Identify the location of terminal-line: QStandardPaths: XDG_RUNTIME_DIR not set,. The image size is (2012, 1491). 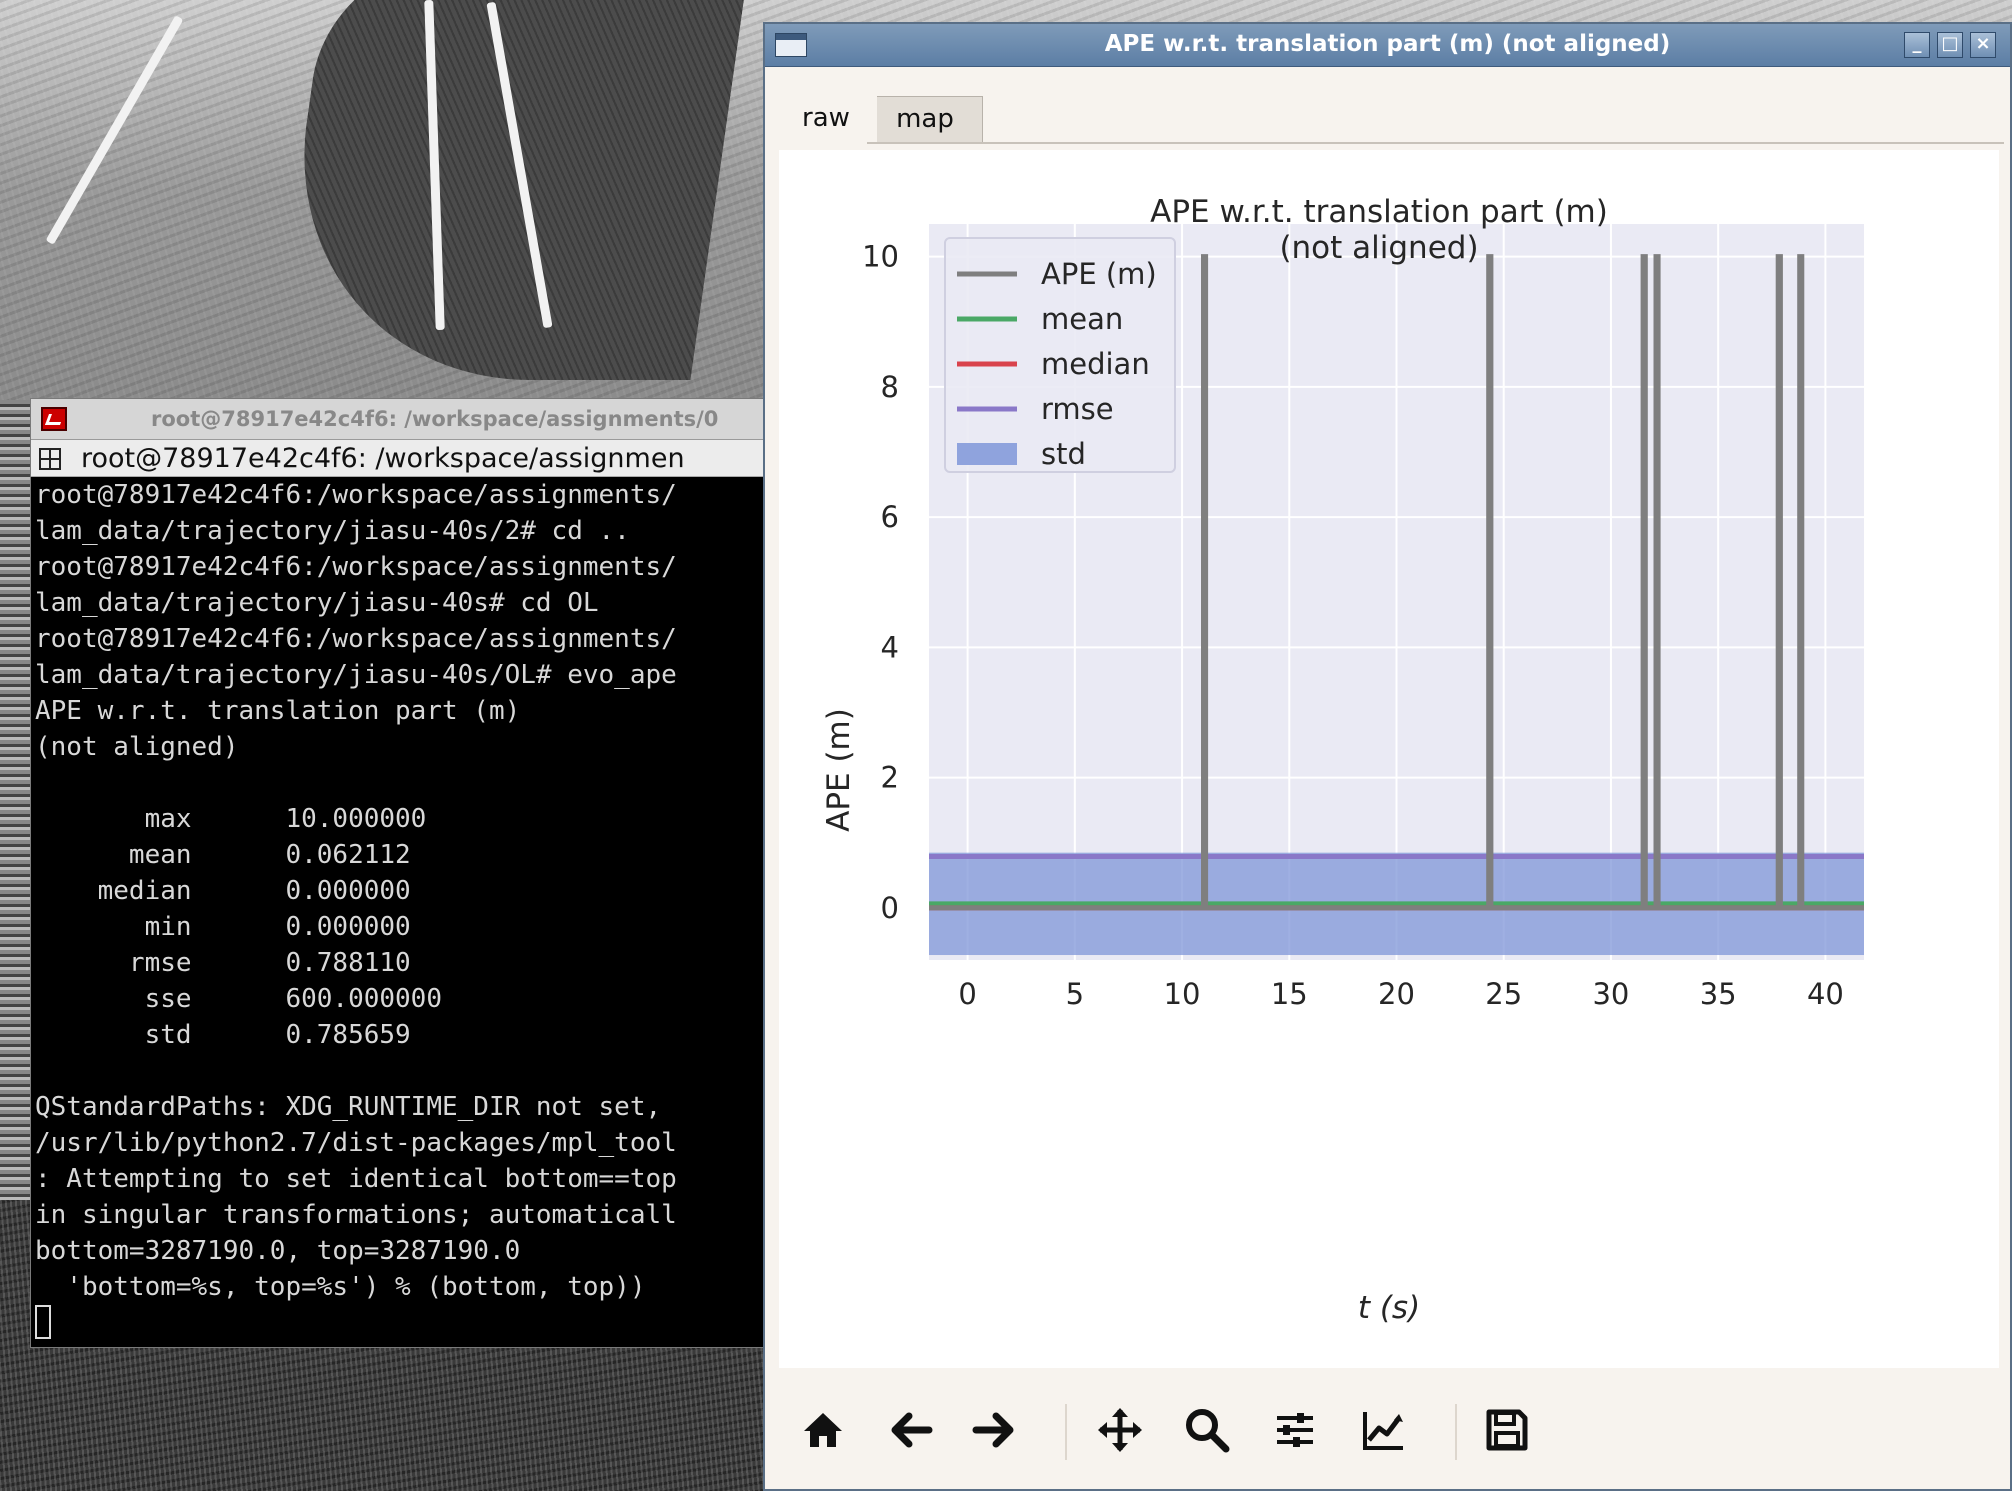
(348, 1107).